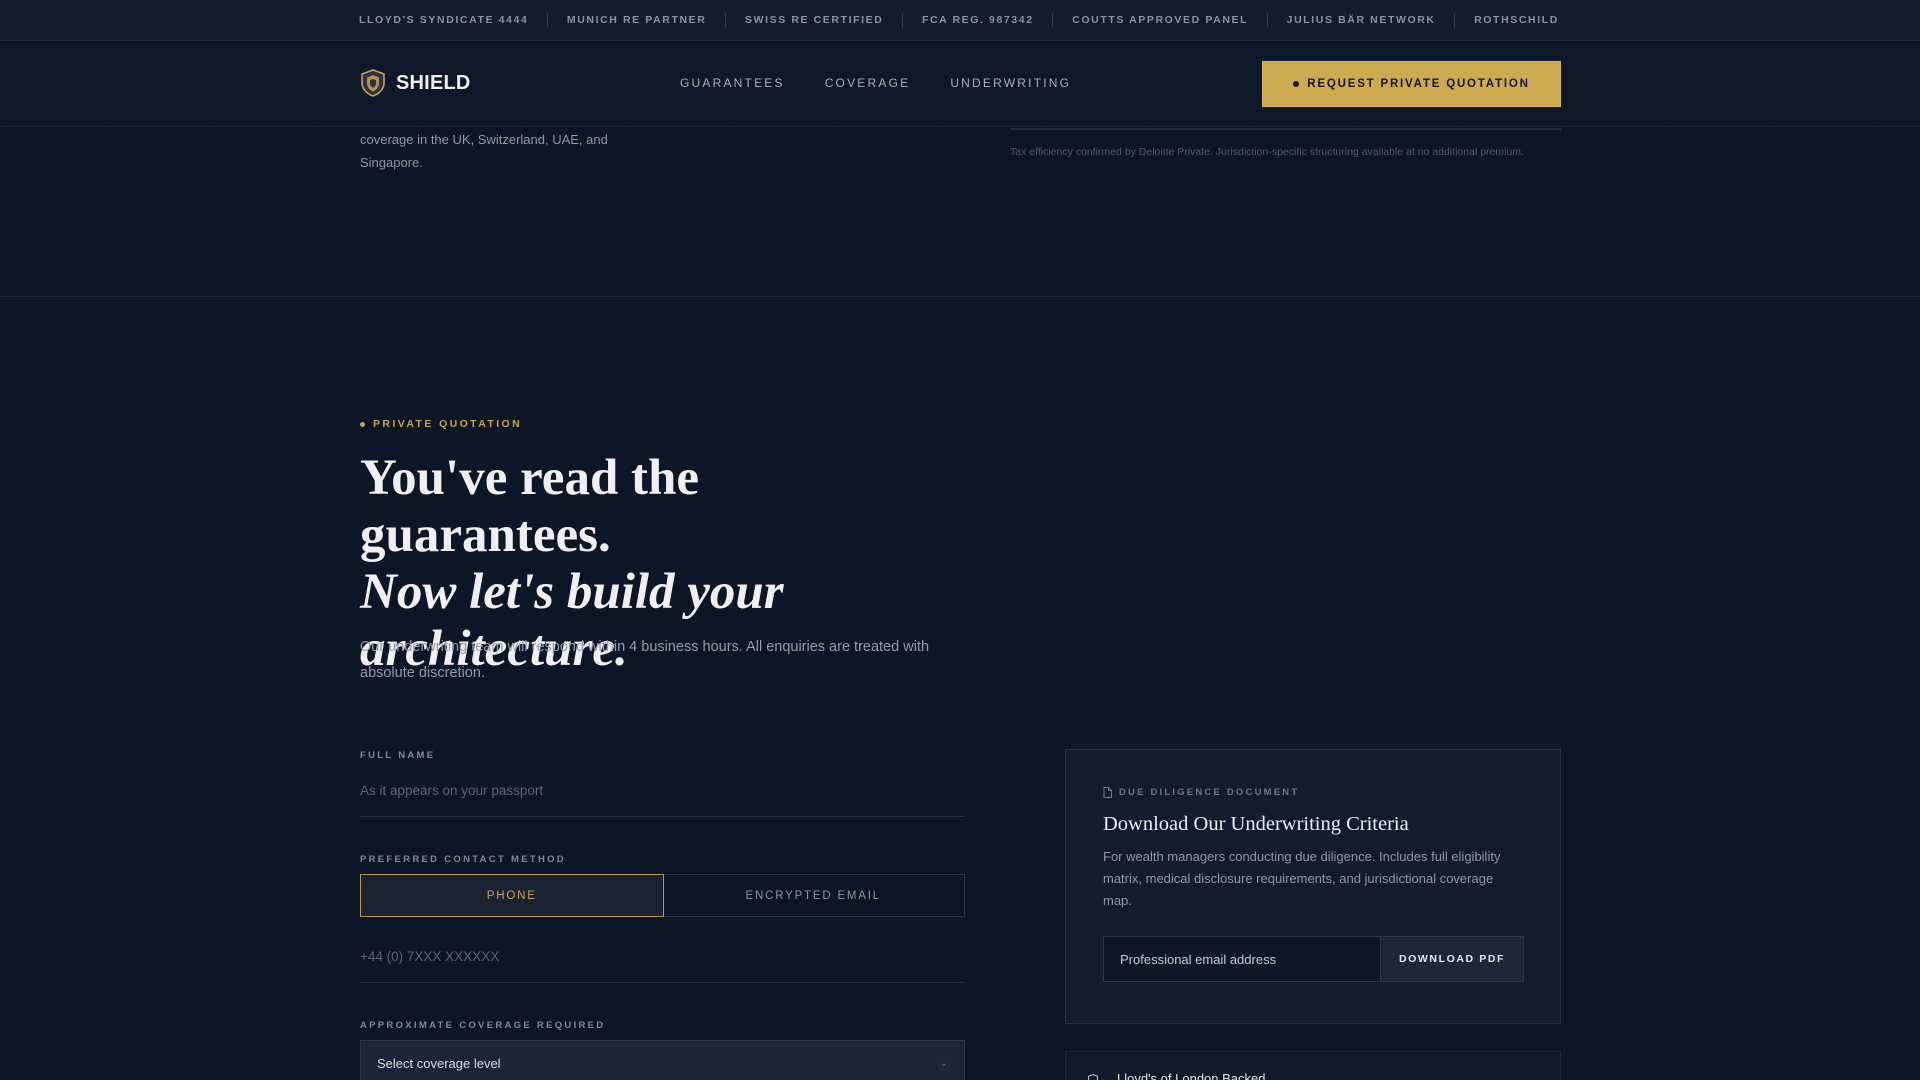 The width and height of the screenshot is (1920, 1080). What do you see at coordinates (1191, 1075) in the screenshot?
I see `badge-text: Lloyd's of London Backed` at bounding box center [1191, 1075].